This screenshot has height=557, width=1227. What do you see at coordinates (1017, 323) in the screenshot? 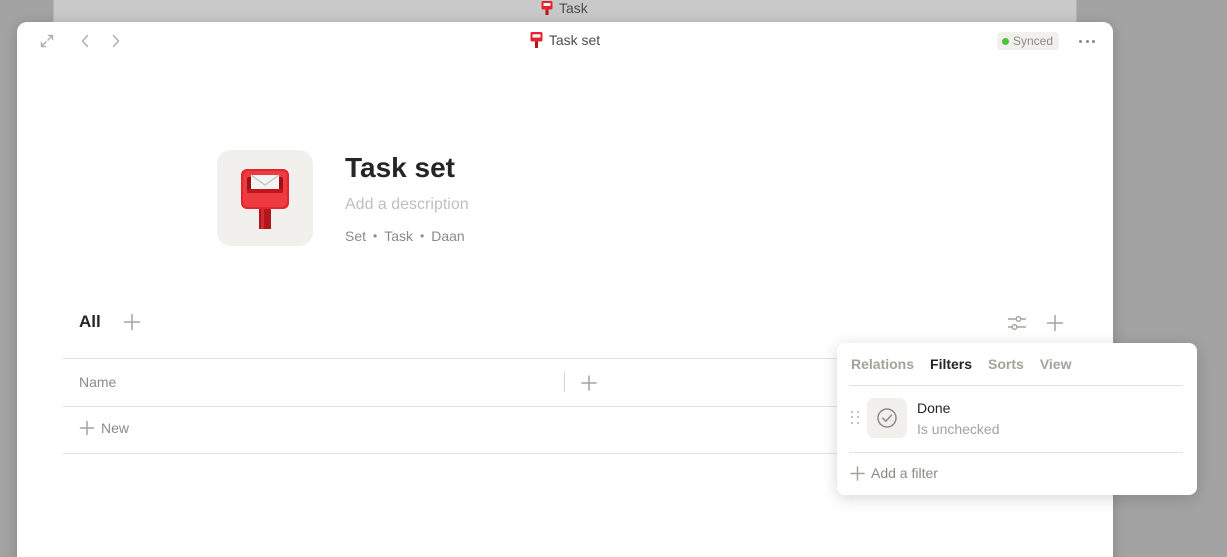
I see `view-settings-icon` at bounding box center [1017, 323].